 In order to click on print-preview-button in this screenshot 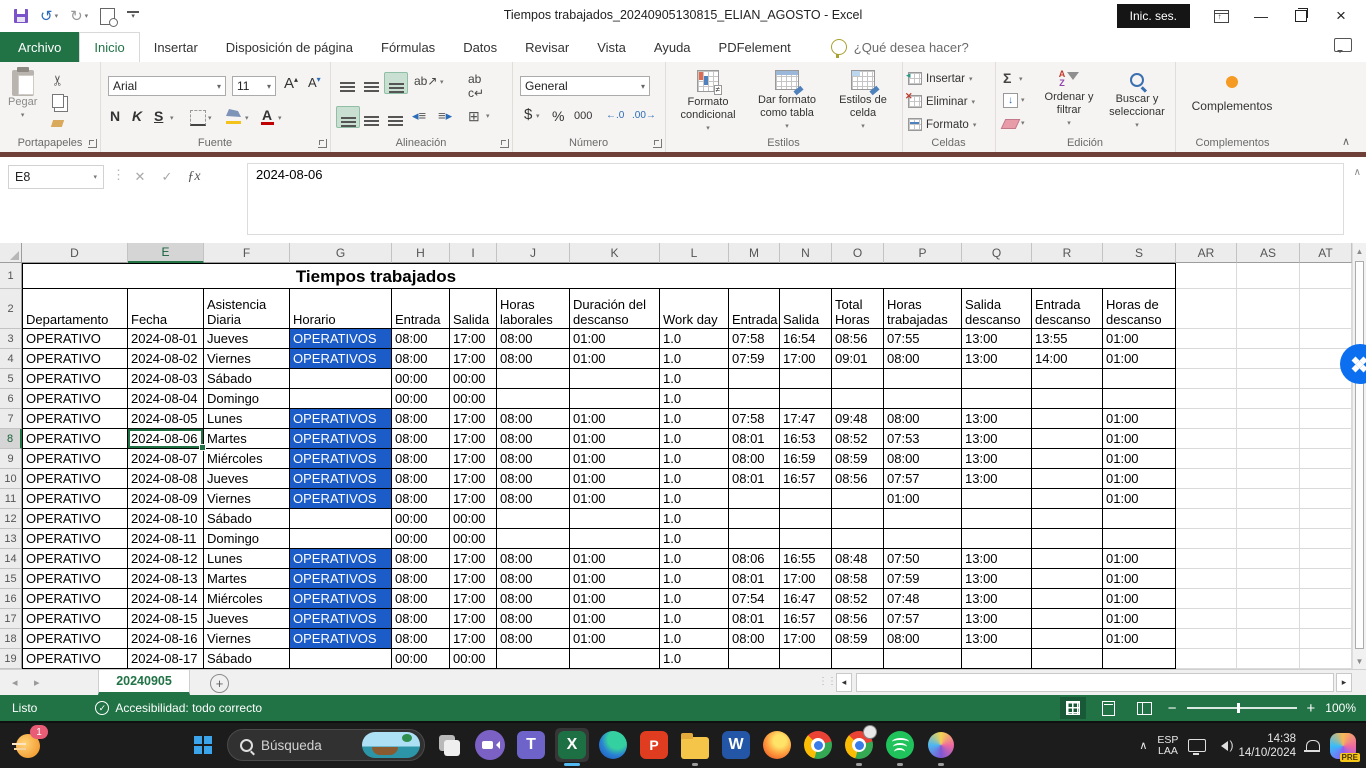, I will do `click(109, 17)`.